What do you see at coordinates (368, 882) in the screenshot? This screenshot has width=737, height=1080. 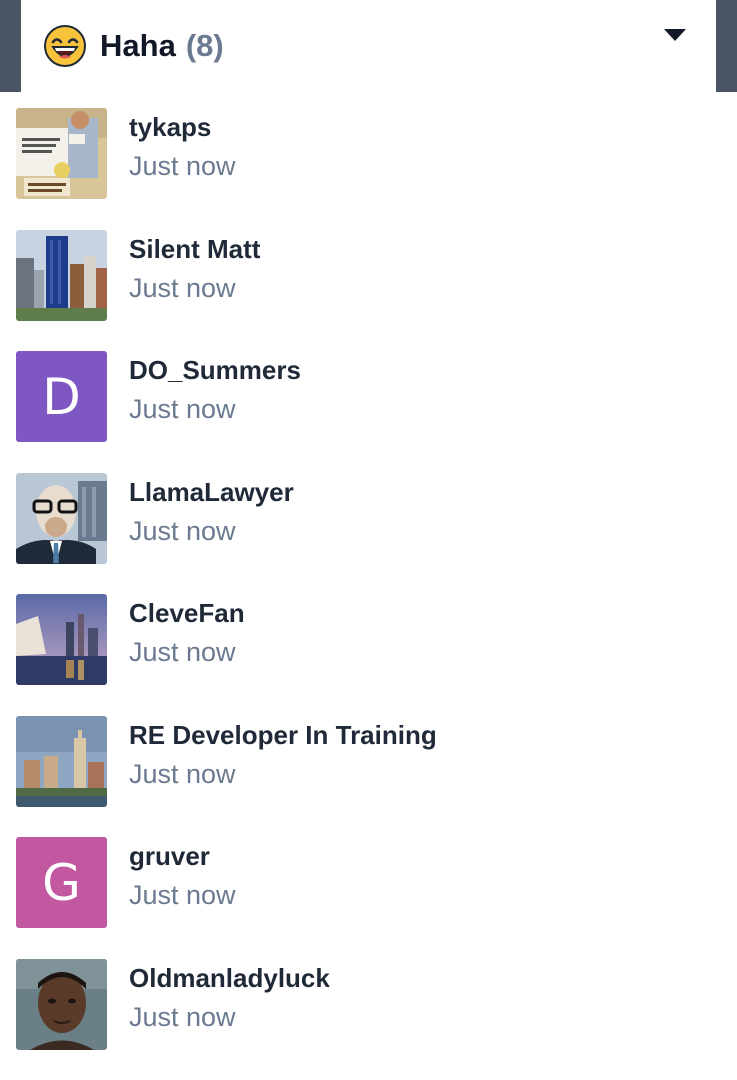 I see `list-item: G gruver Just now` at bounding box center [368, 882].